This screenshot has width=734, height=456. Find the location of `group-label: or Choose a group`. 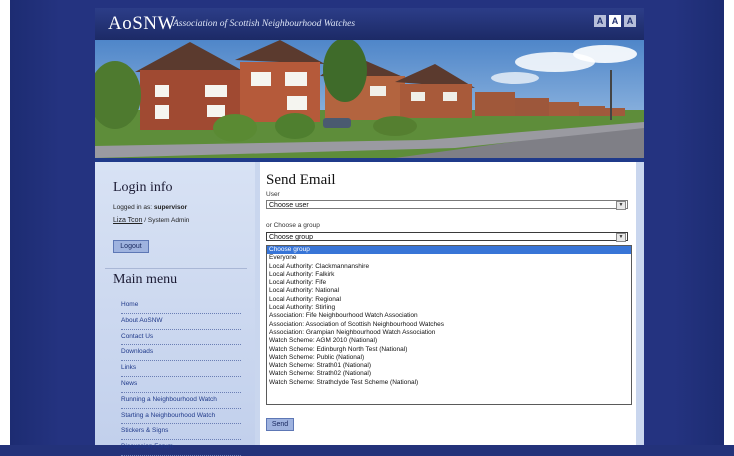

group-label: or Choose a group is located at coordinates (293, 225).